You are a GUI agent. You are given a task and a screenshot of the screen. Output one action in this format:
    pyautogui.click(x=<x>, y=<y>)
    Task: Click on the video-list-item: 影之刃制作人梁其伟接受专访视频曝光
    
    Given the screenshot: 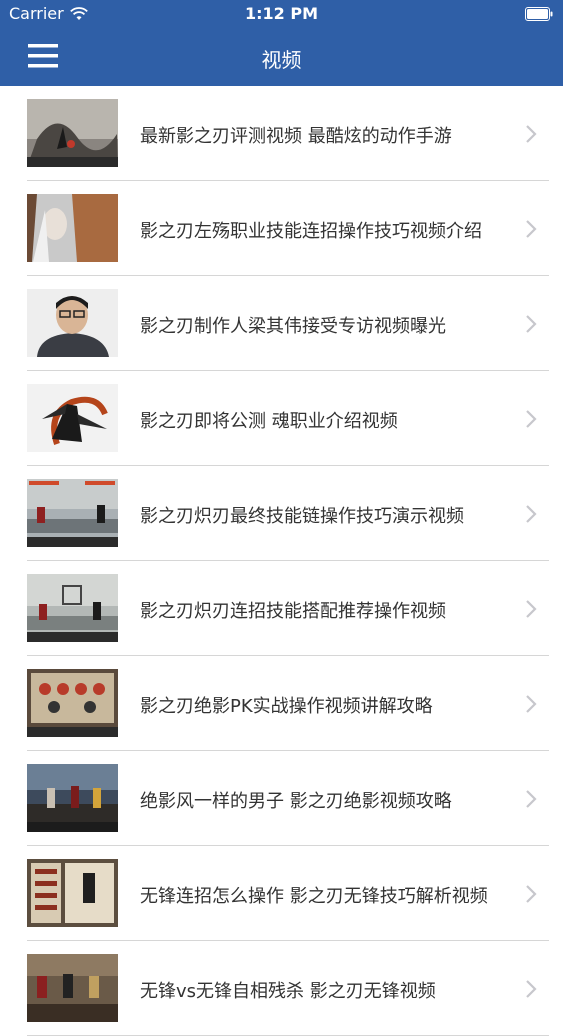 What is the action you would take?
    pyautogui.click(x=281, y=323)
    